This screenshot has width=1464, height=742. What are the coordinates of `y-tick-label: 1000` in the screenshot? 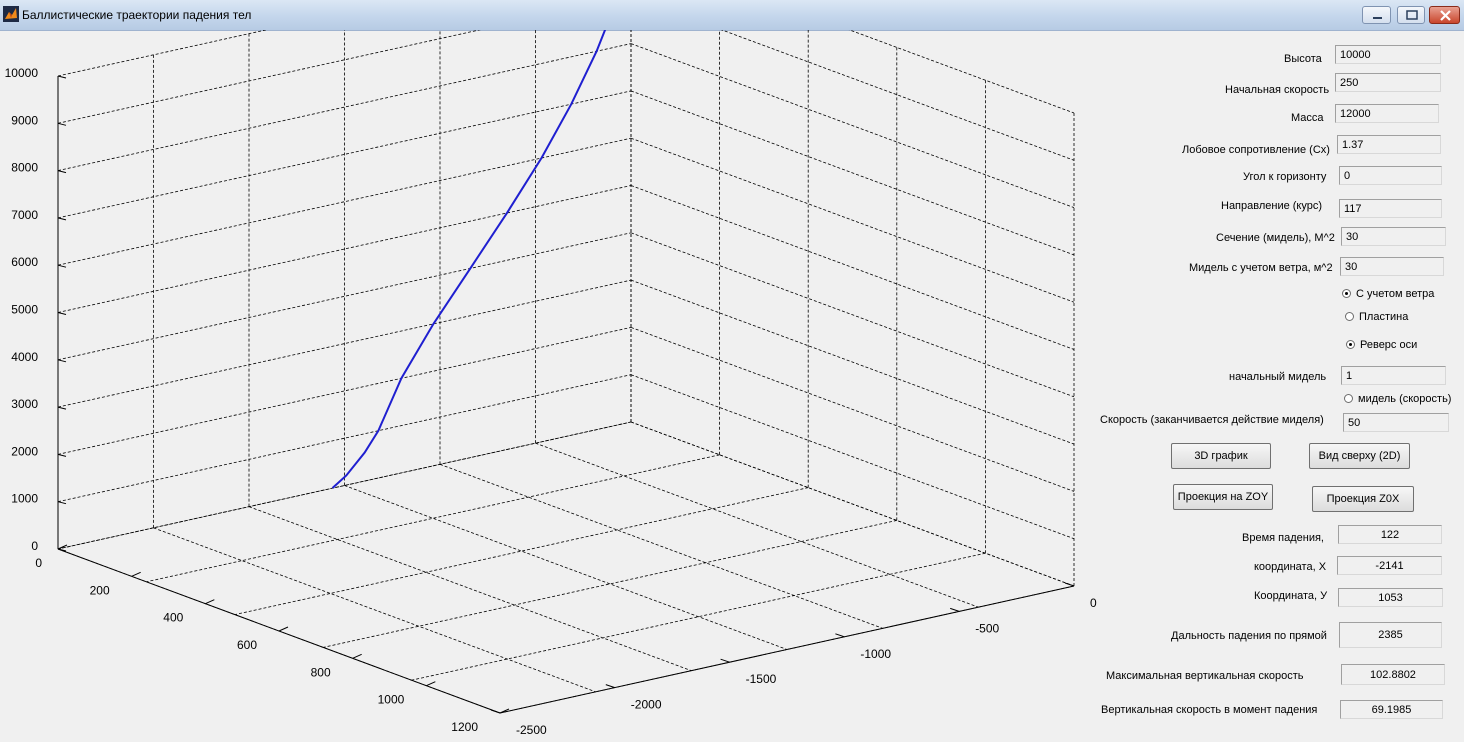 It's located at (391, 700).